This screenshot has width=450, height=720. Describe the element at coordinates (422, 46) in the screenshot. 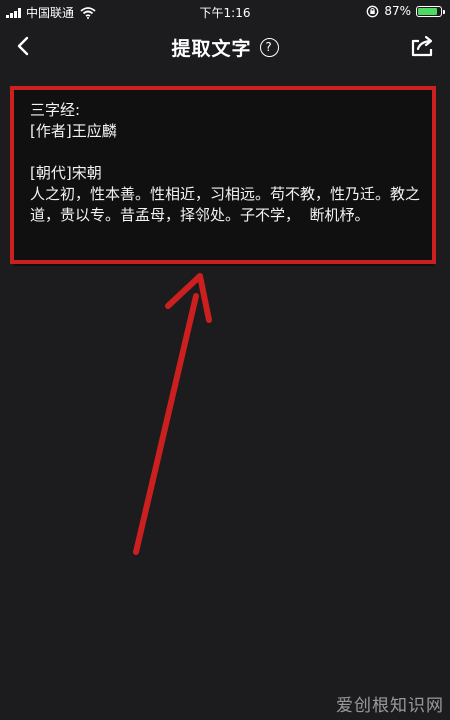

I see `share-icon` at that location.